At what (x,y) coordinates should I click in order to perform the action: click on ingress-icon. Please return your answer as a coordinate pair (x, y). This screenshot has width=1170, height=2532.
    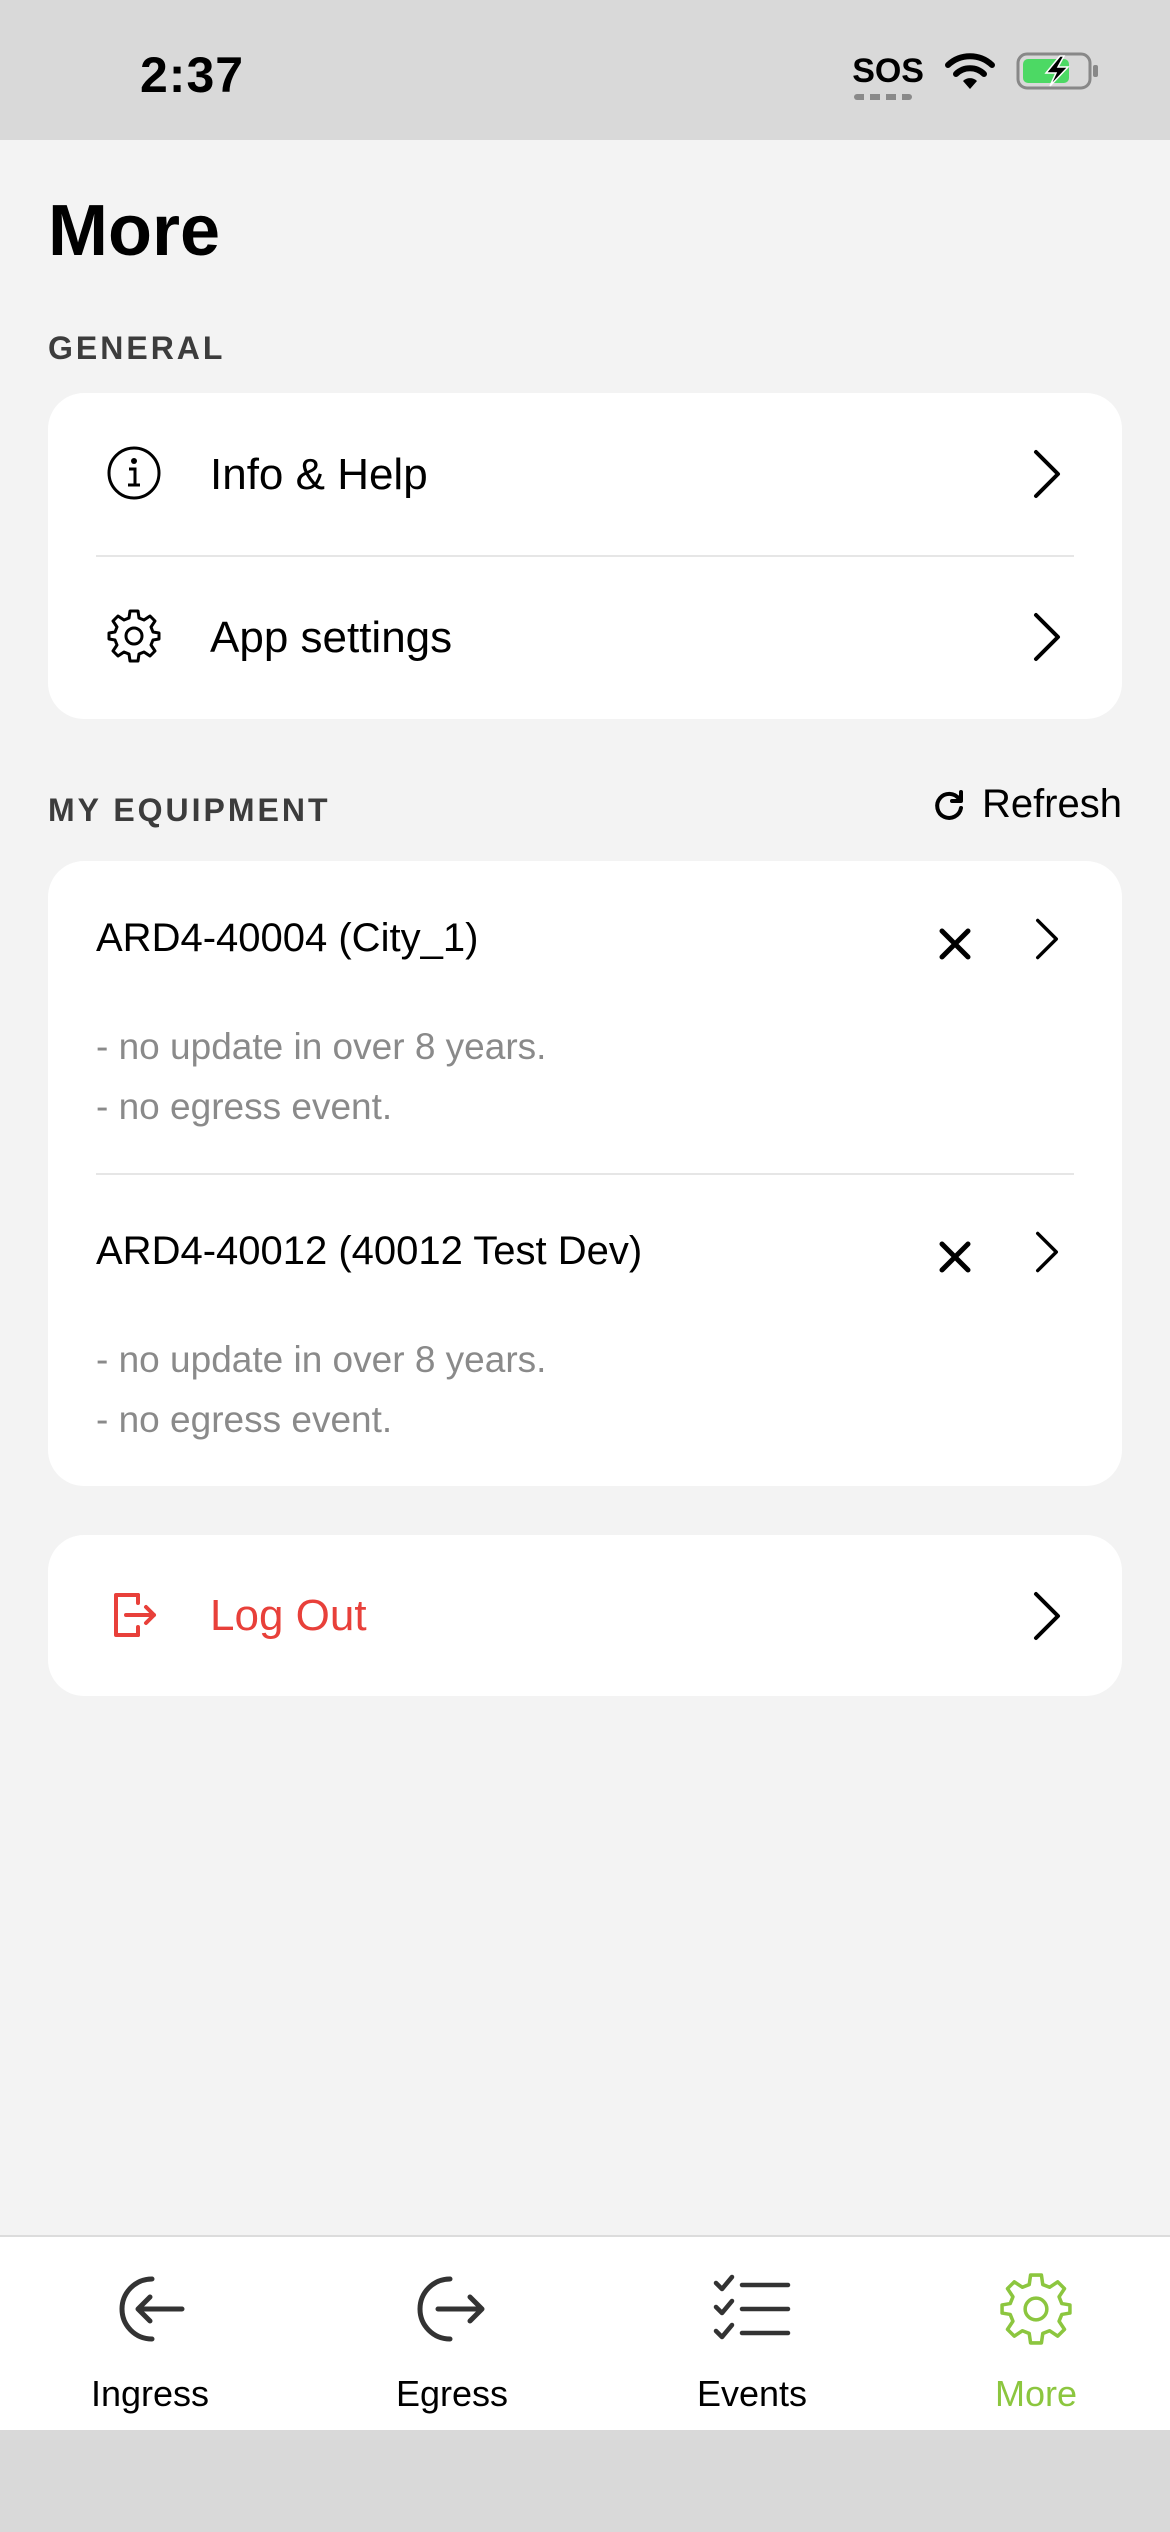
    Looking at the image, I should click on (152, 2309).